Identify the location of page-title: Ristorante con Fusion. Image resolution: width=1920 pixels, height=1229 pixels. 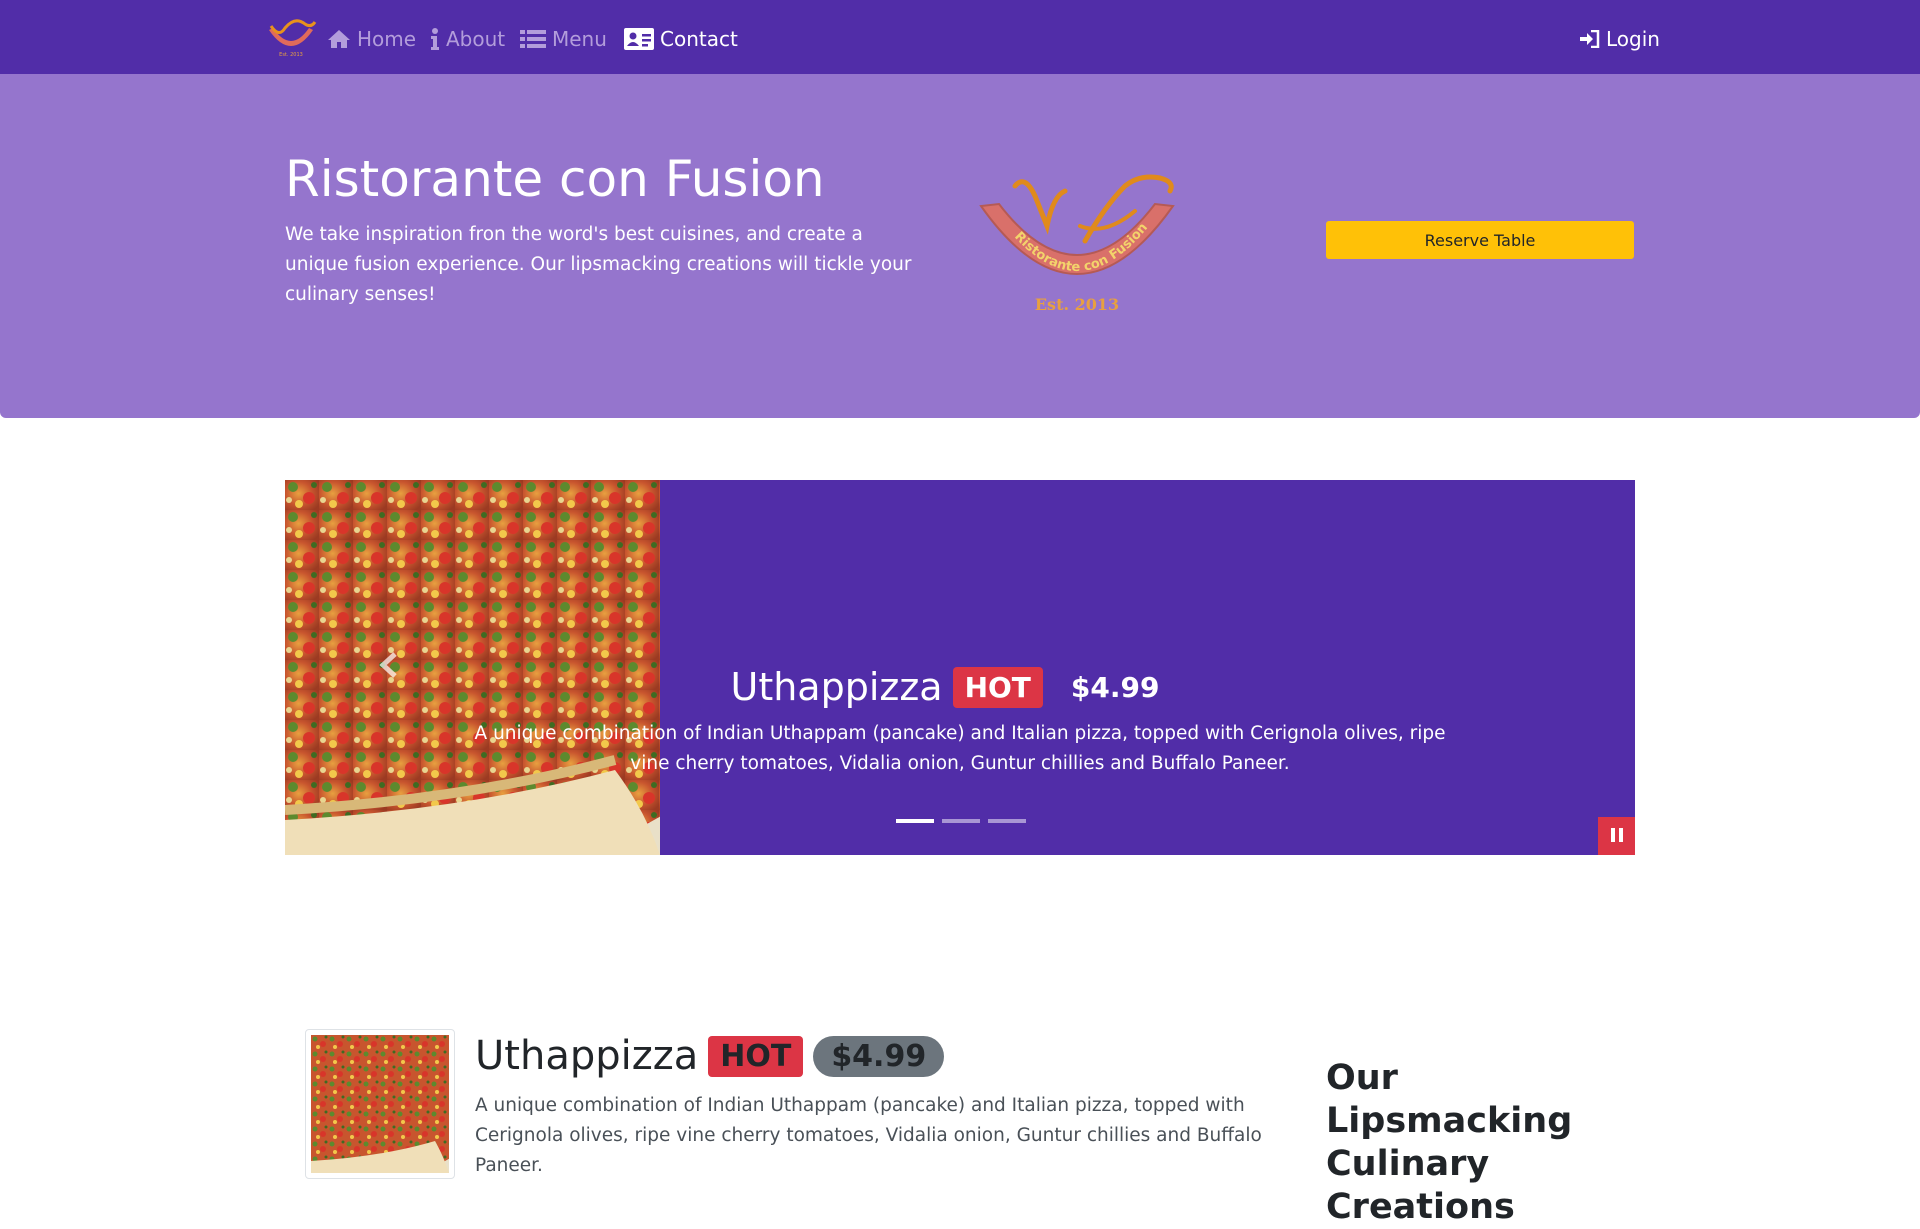
(555, 179).